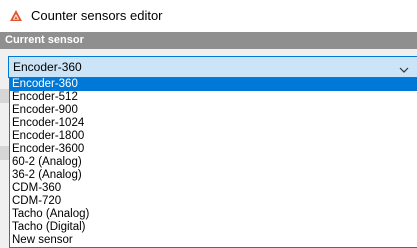  What do you see at coordinates (213, 136) in the screenshot?
I see `dropdown-item: Encoder-1800` at bounding box center [213, 136].